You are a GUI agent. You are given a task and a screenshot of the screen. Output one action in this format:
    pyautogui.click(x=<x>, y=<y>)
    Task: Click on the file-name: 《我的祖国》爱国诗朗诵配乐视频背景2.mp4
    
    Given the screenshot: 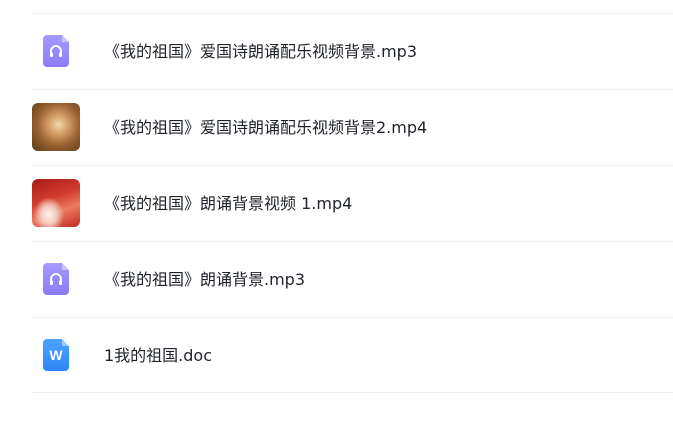 What is the action you would take?
    pyautogui.click(x=266, y=127)
    